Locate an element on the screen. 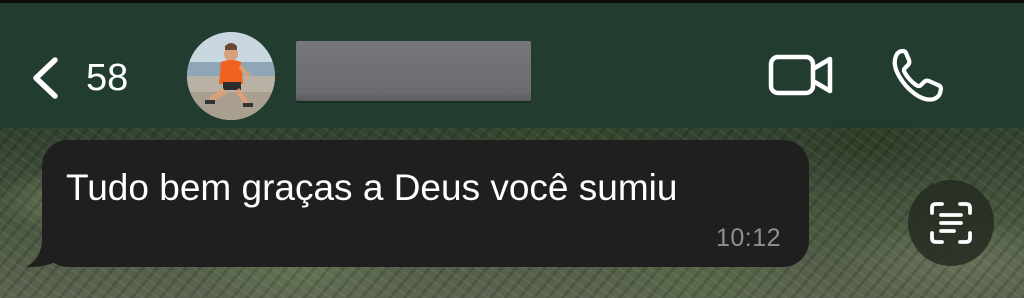  video-call-button is located at coordinates (801, 75).